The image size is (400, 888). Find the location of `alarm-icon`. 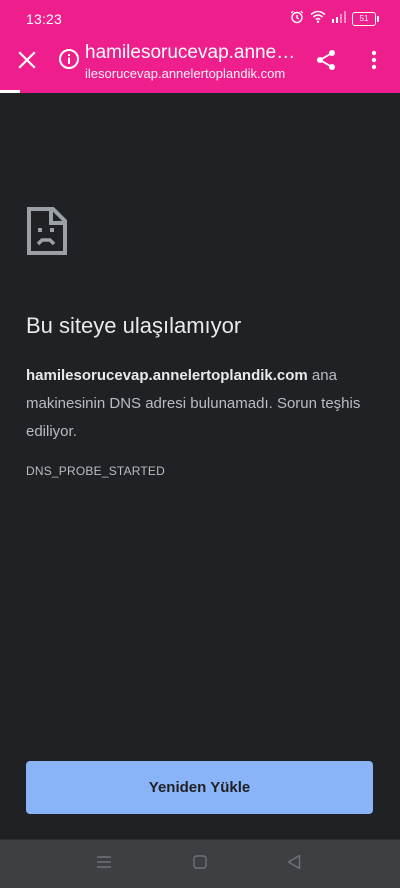

alarm-icon is located at coordinates (297, 19).